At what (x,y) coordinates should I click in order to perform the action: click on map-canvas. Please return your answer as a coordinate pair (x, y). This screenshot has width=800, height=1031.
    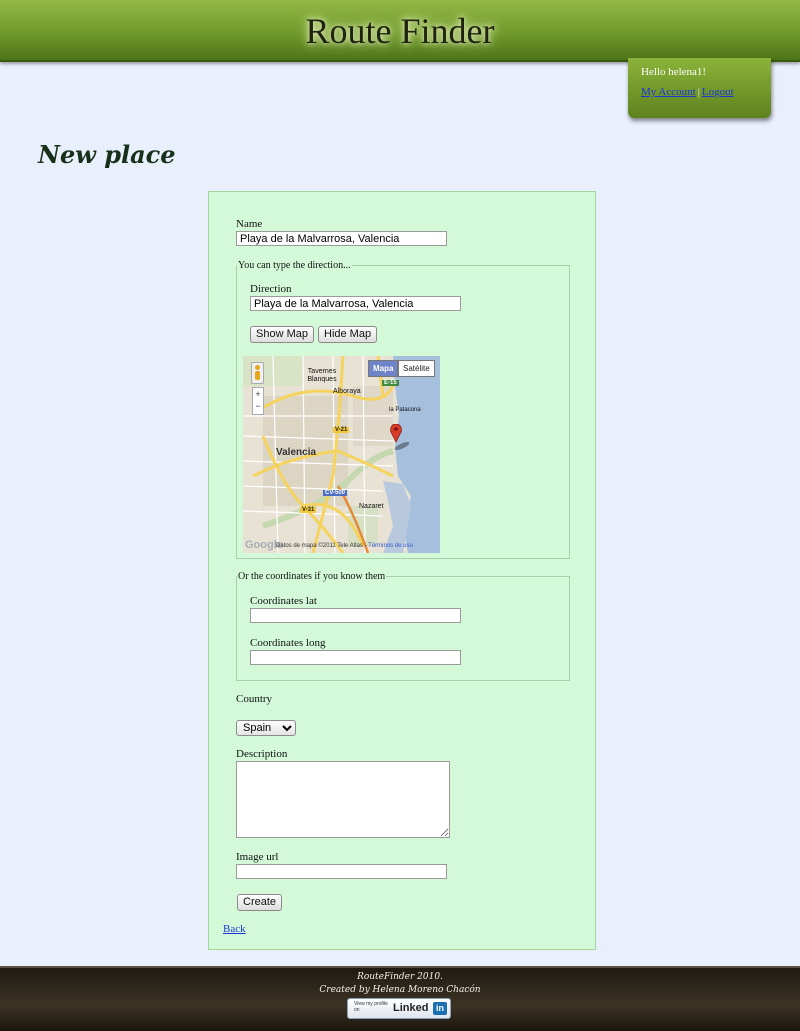
    Looking at the image, I should click on (341, 454).